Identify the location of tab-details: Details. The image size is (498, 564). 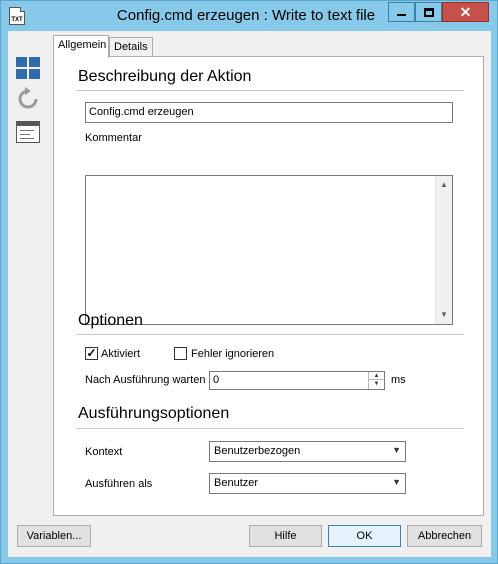
(131, 47).